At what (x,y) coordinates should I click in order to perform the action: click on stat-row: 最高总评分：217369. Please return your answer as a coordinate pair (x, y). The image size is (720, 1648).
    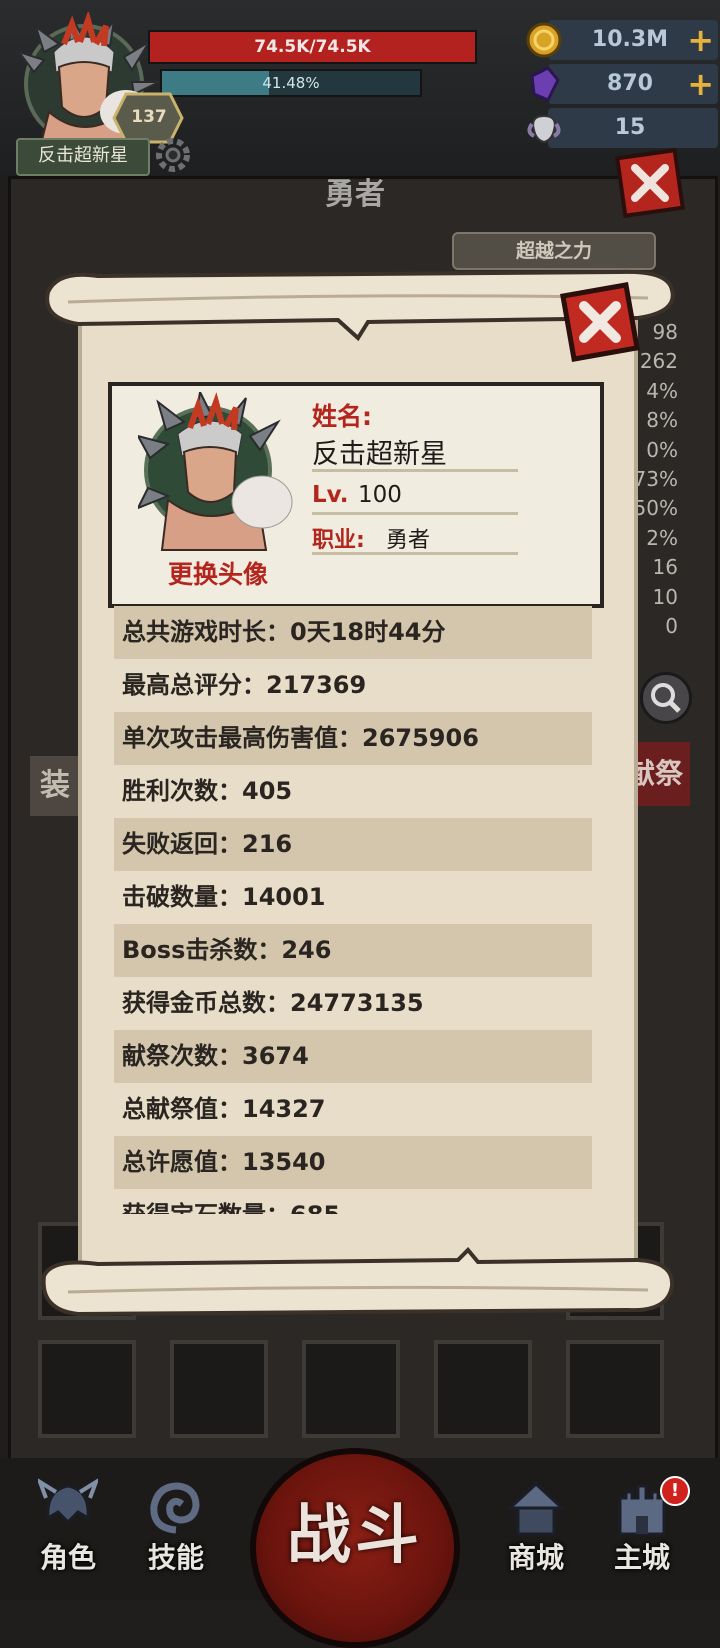
    Looking at the image, I should click on (353, 685).